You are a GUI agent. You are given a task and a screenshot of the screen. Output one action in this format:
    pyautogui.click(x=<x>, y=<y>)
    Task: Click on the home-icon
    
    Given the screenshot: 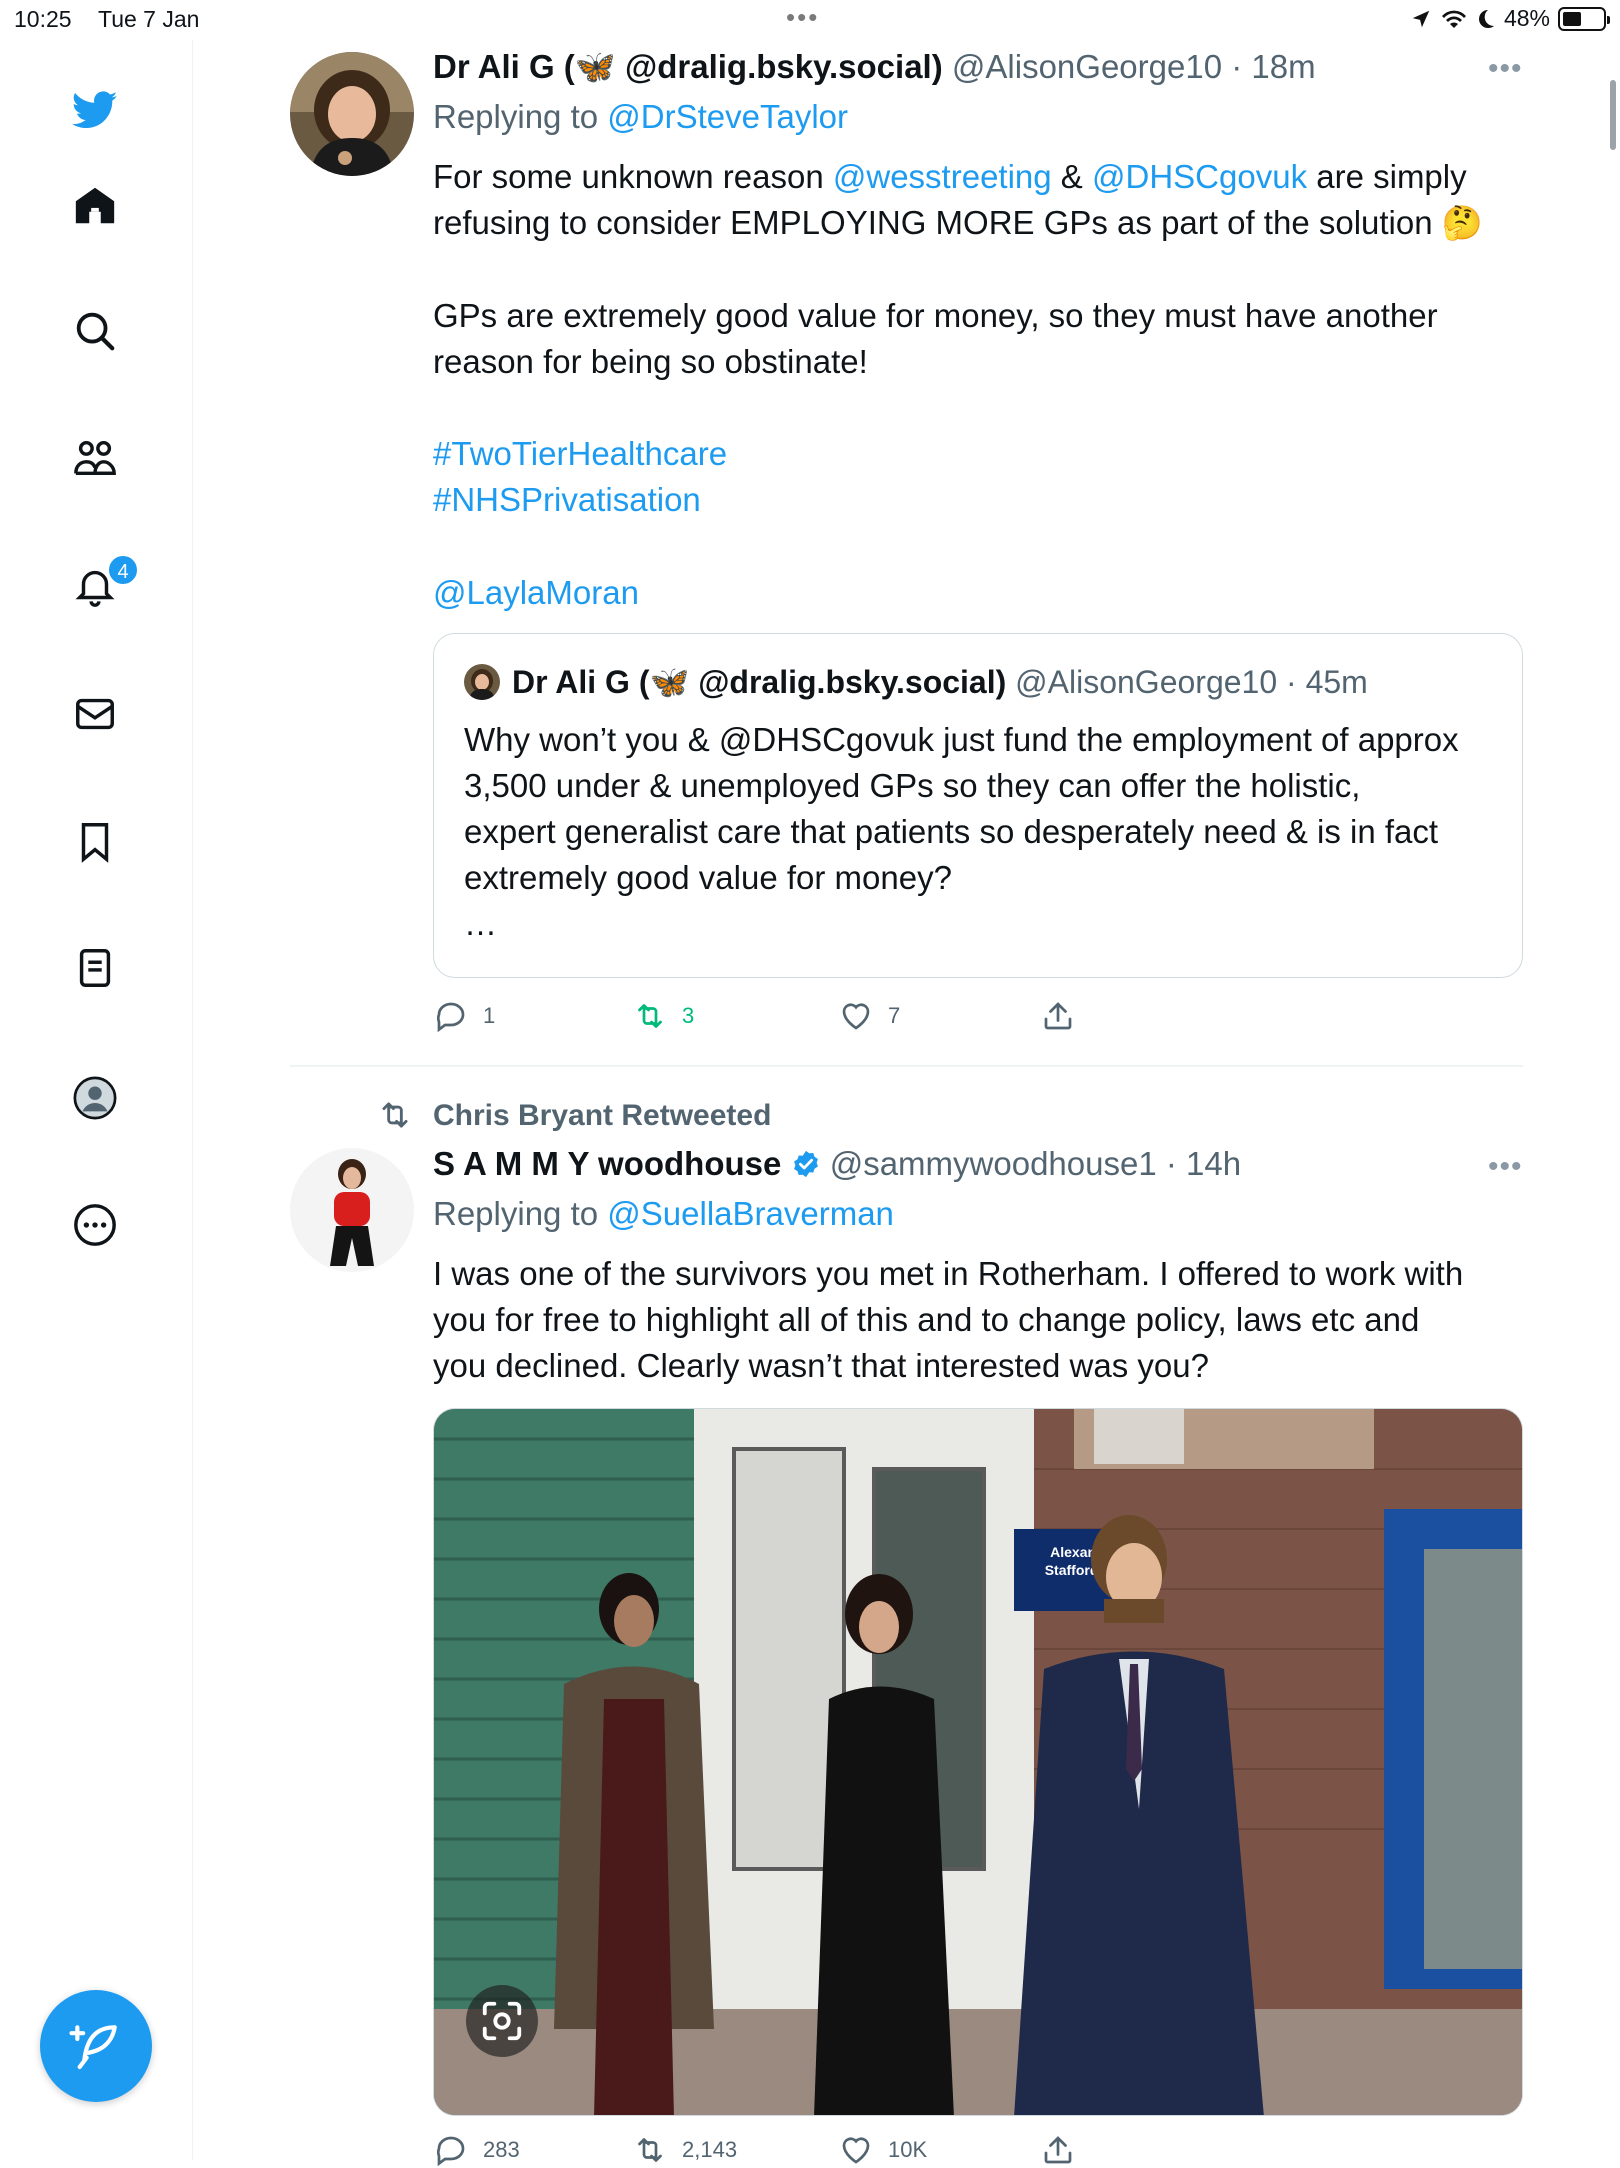 What is the action you would take?
    pyautogui.click(x=95, y=206)
    